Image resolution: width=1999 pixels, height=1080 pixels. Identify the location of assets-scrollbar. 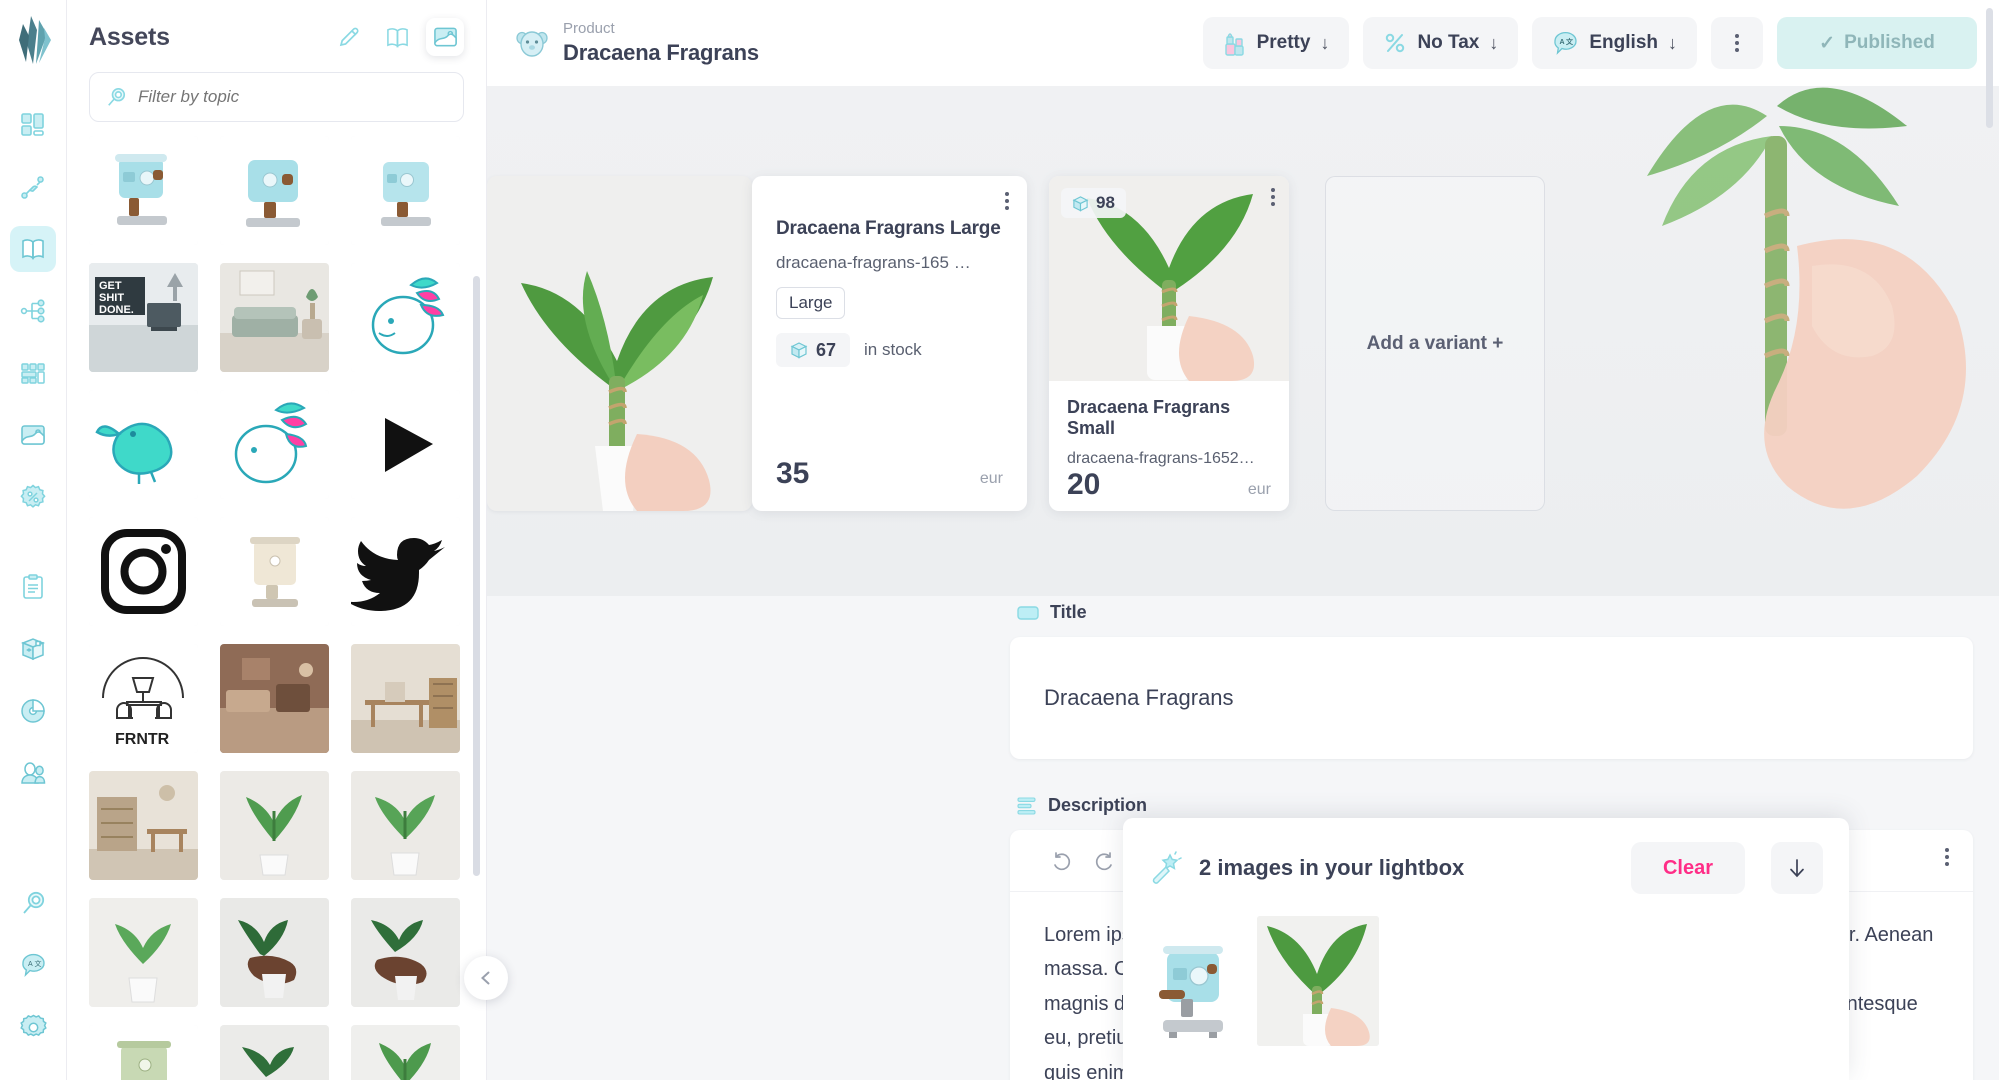
(476, 576).